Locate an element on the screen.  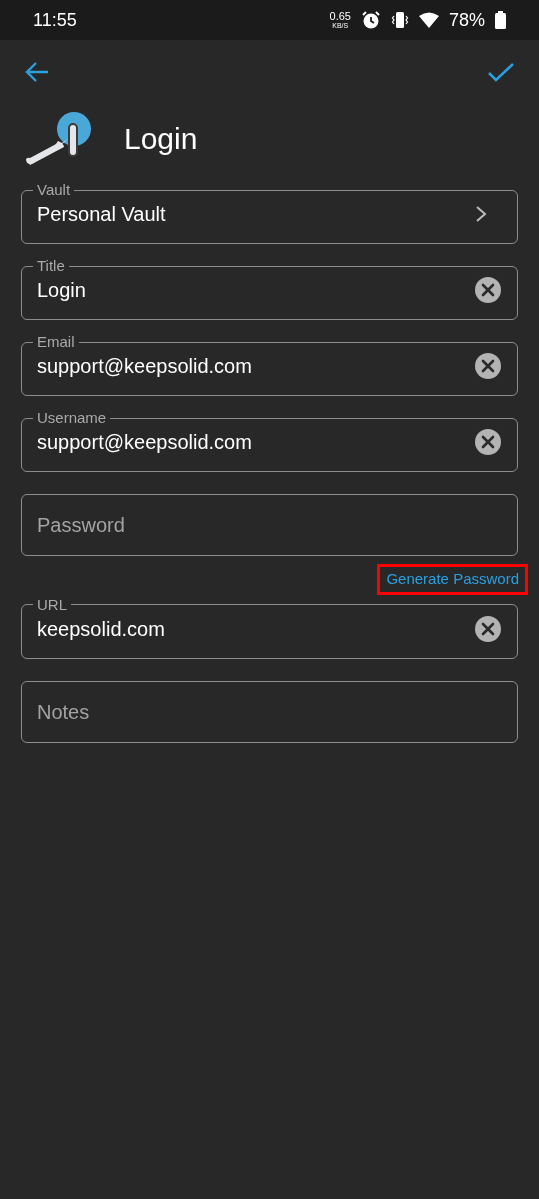
battery-icon is located at coordinates (500, 20).